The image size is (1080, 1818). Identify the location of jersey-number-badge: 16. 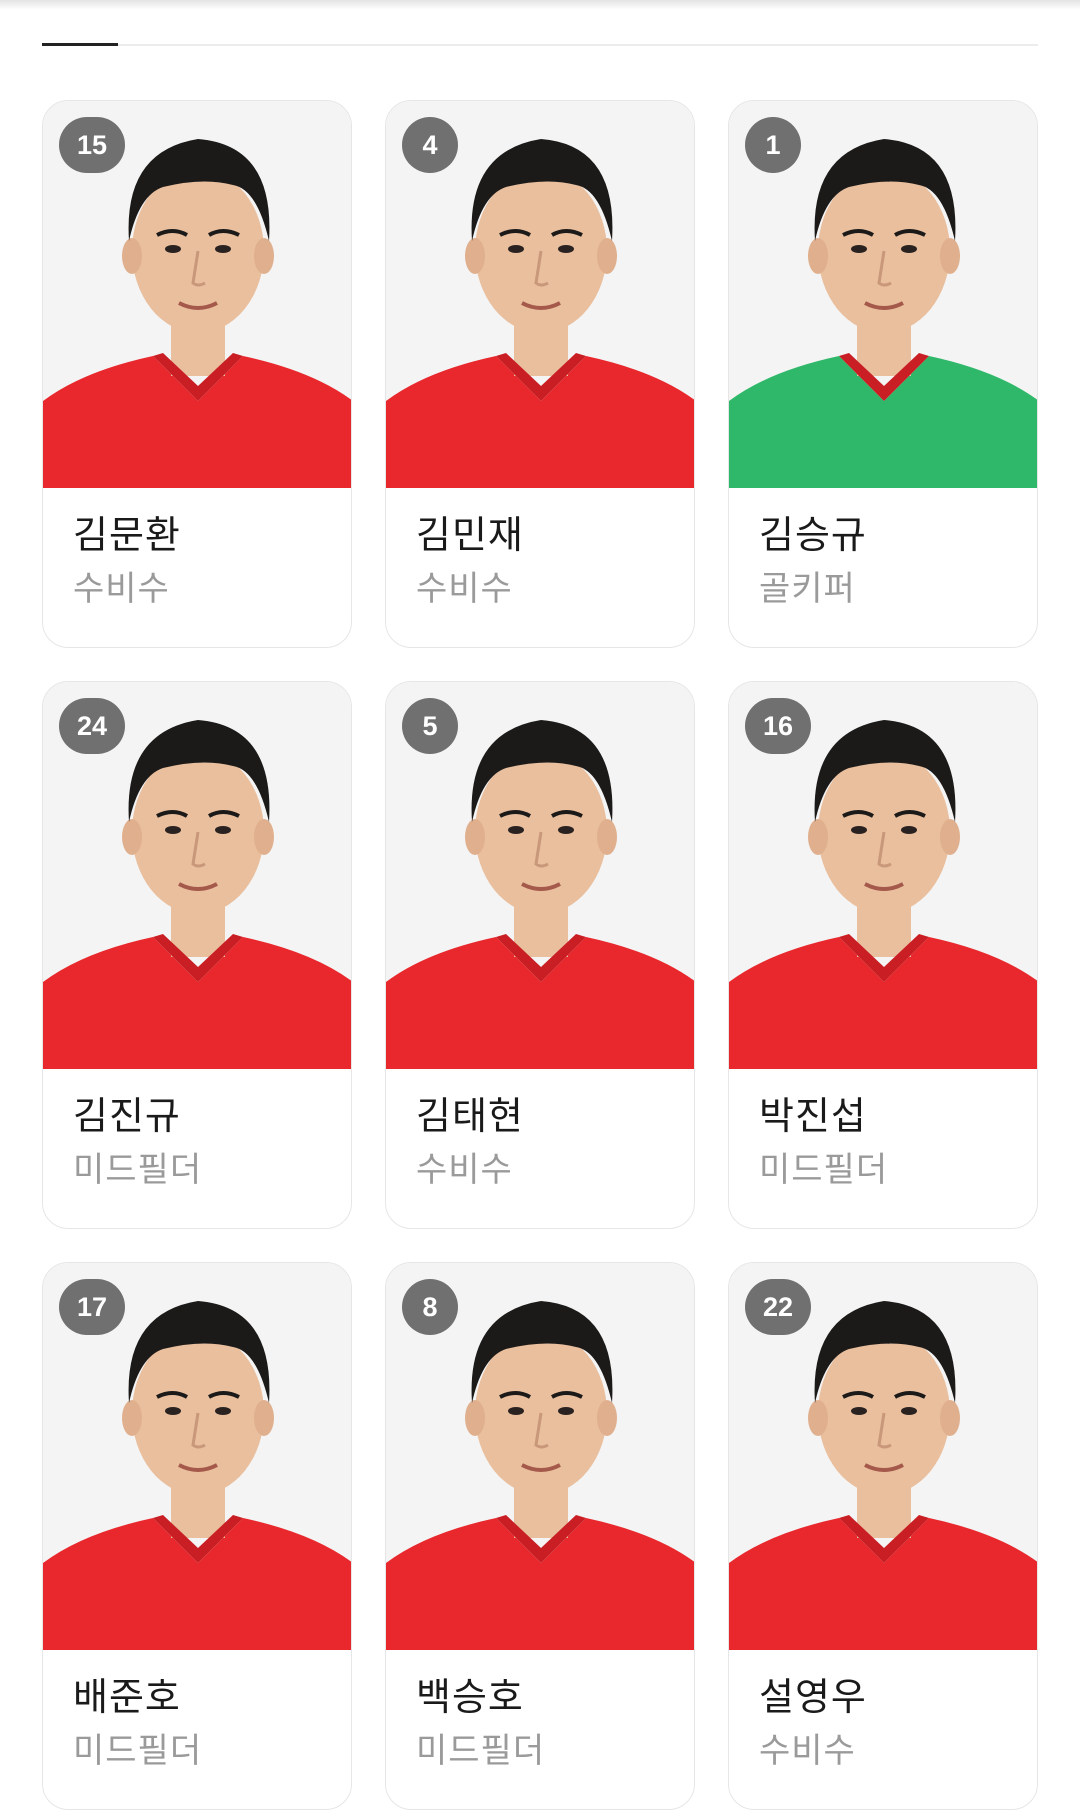
(778, 726).